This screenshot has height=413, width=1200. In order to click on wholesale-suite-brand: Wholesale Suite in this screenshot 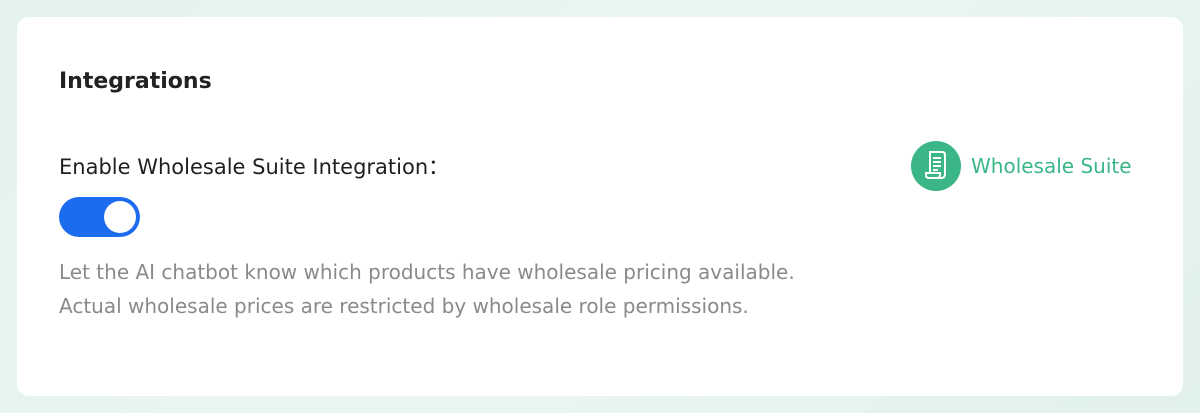, I will do `click(1021, 166)`.